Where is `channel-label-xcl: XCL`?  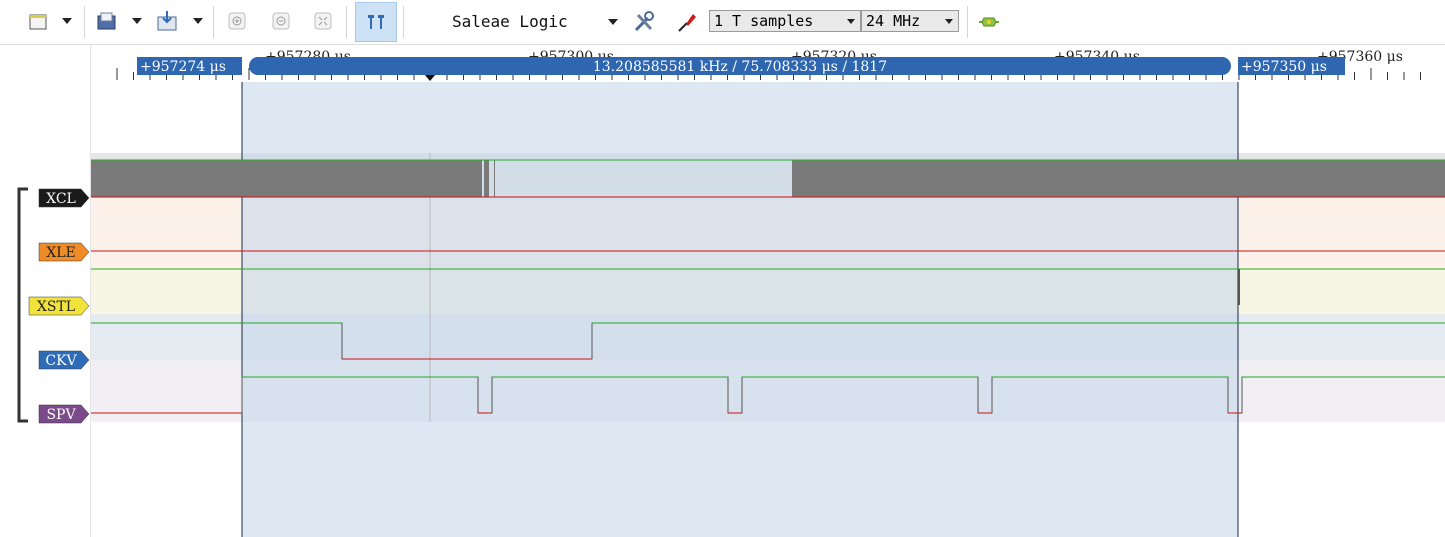
channel-label-xcl: XCL is located at coordinates (61, 199).